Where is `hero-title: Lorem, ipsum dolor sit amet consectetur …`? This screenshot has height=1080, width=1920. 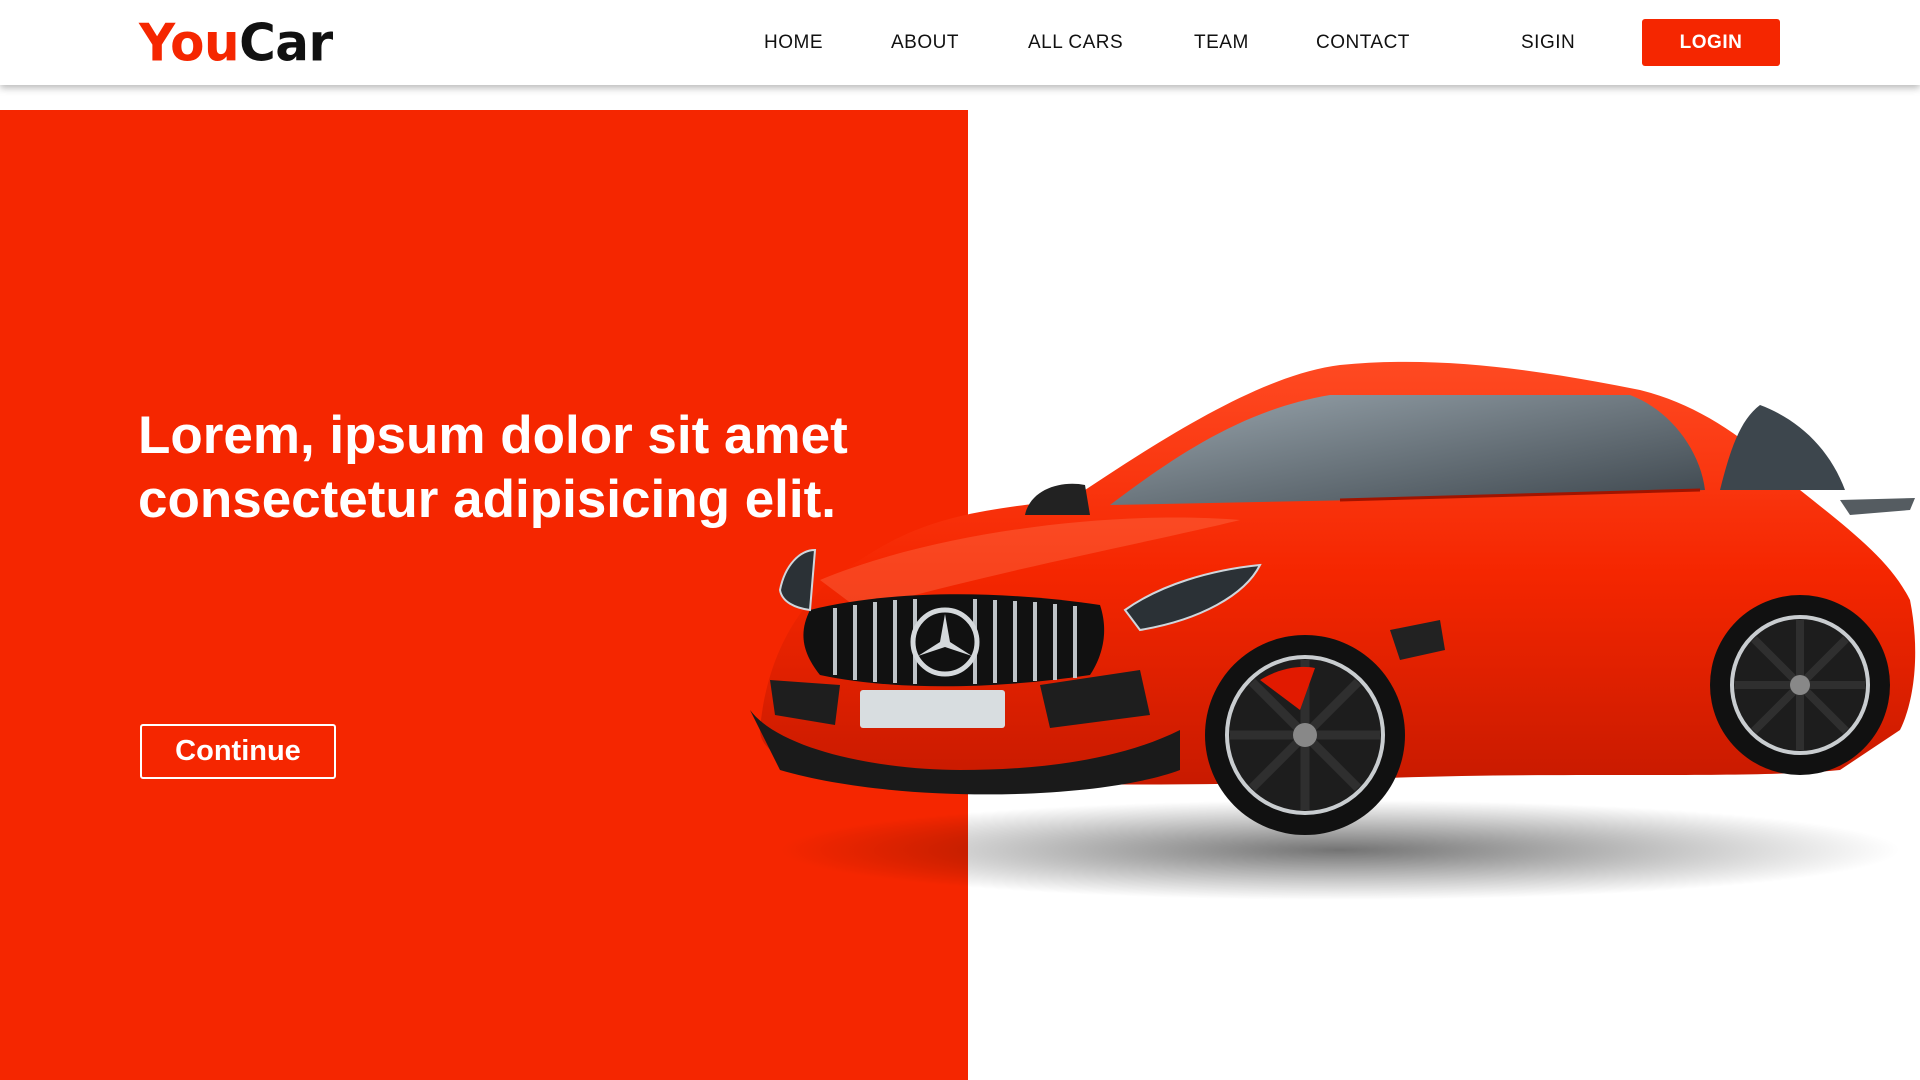
hero-title: Lorem, ipsum dolor sit amet consectetur … is located at coordinates (538, 468).